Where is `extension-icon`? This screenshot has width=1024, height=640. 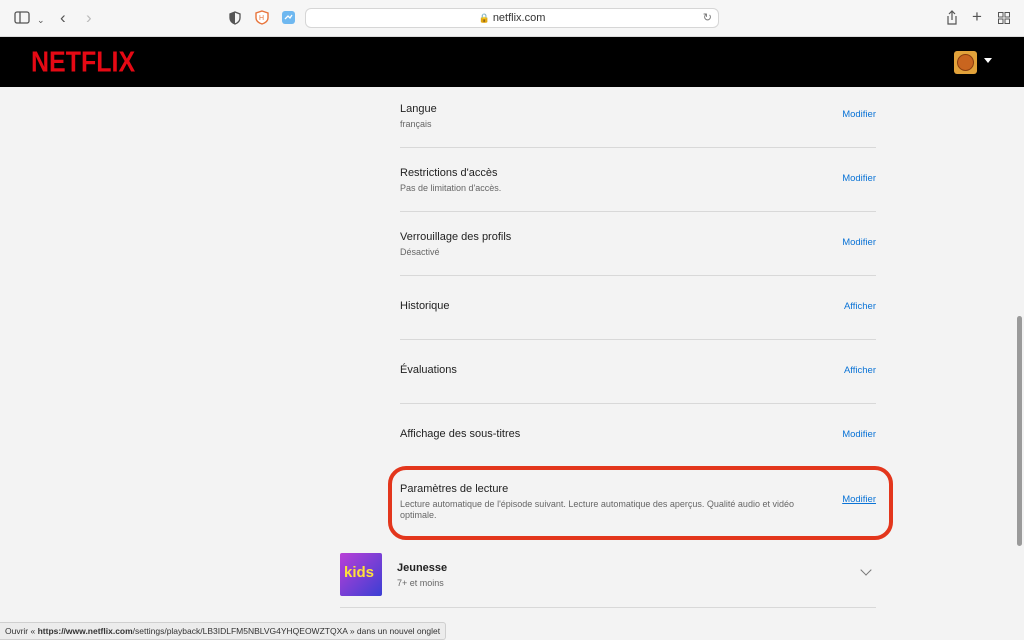 extension-icon is located at coordinates (288, 19).